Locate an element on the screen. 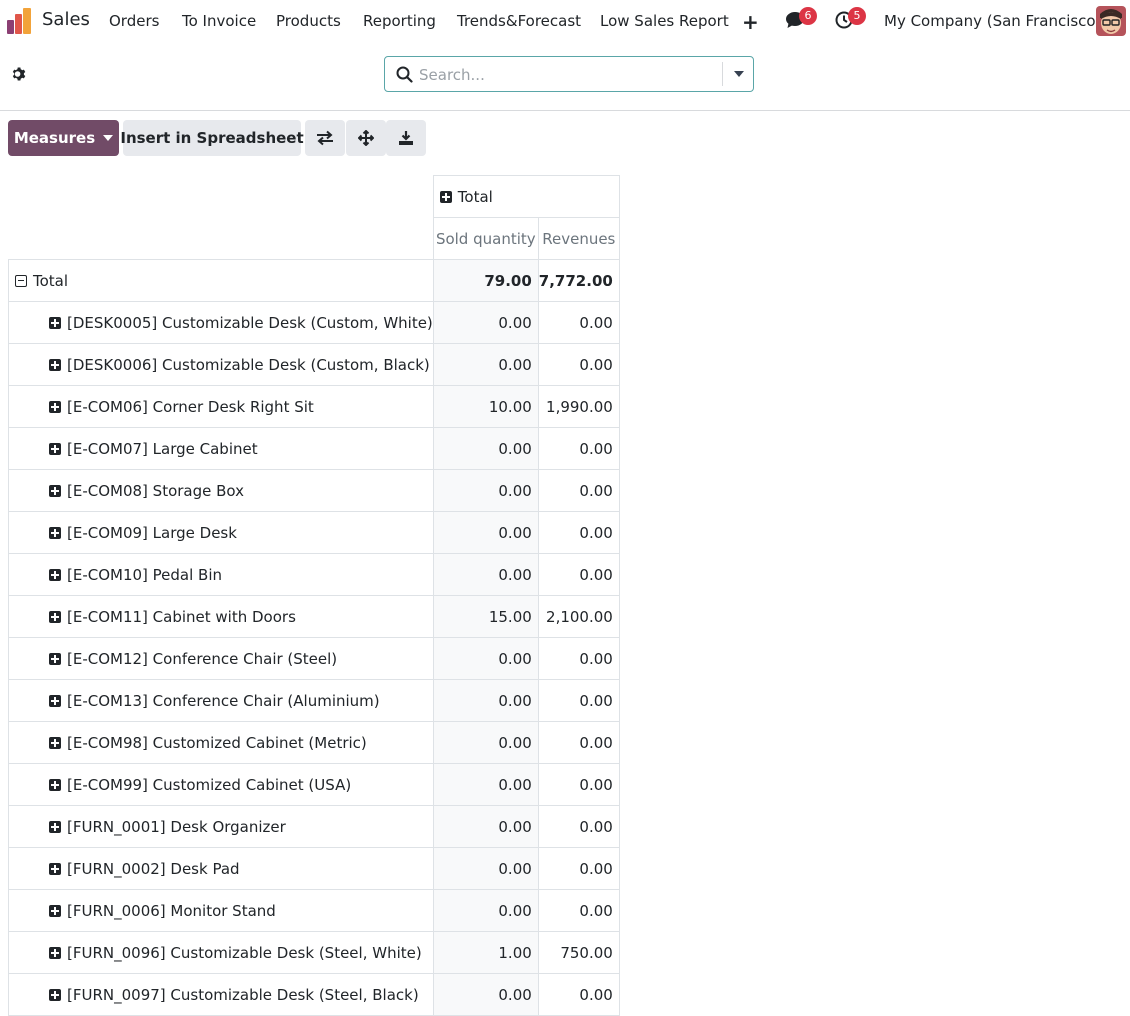 The image size is (1130, 1016). measure-header-sold-quantity: Sold quantity is located at coordinates (485, 238).